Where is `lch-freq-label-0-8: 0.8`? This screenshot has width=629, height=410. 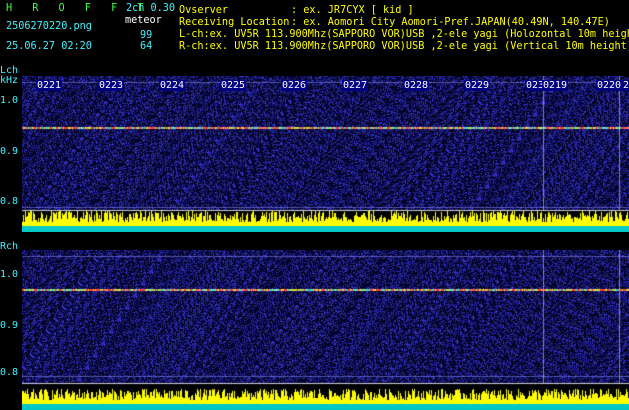 lch-freq-label-0-8: 0.8 is located at coordinates (9, 201).